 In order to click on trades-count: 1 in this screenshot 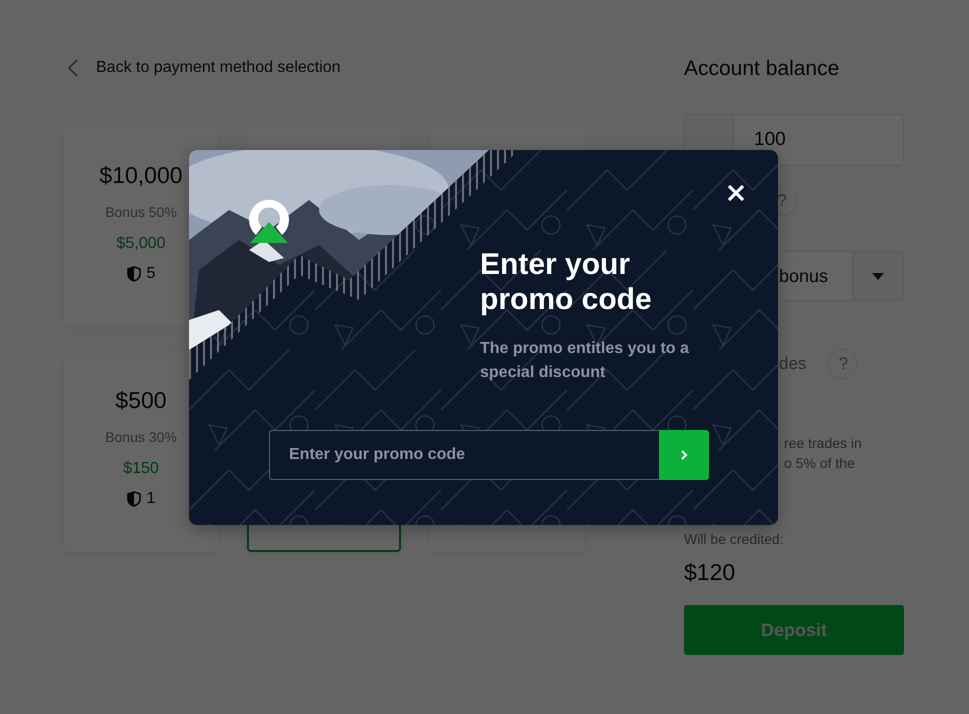, I will do `click(151, 499)`.